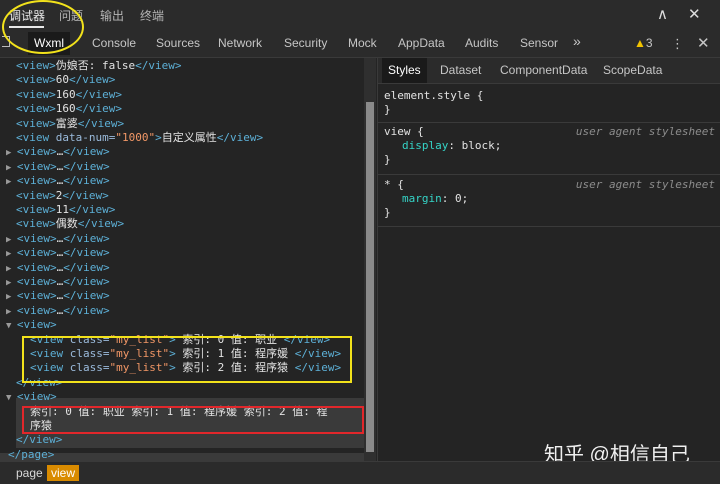  I want to click on wxml-node-line: </page>, so click(31, 454).